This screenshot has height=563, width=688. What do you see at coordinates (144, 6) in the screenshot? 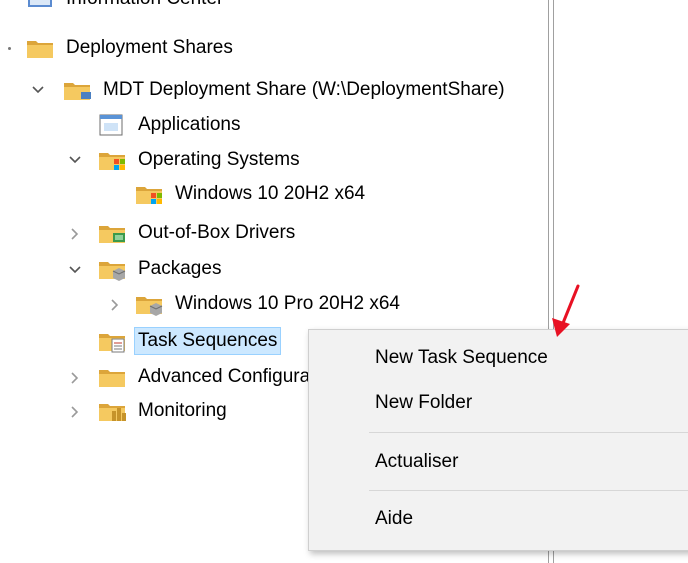
I see `tree-item-label: Information Center` at bounding box center [144, 6].